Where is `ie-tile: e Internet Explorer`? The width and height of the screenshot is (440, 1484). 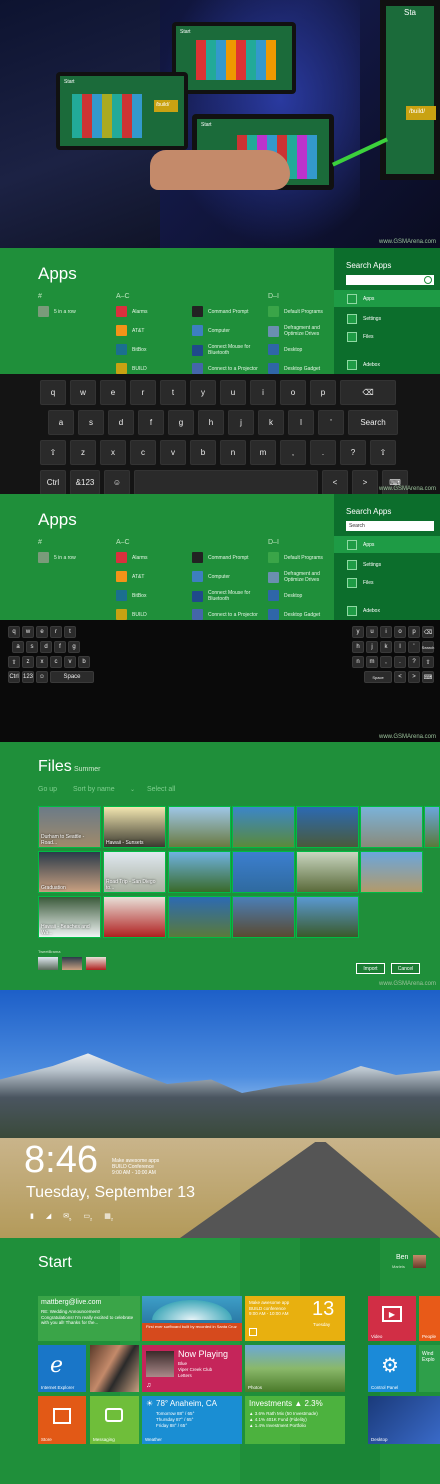
ie-tile: e Internet Explorer is located at coordinates (62, 1368).